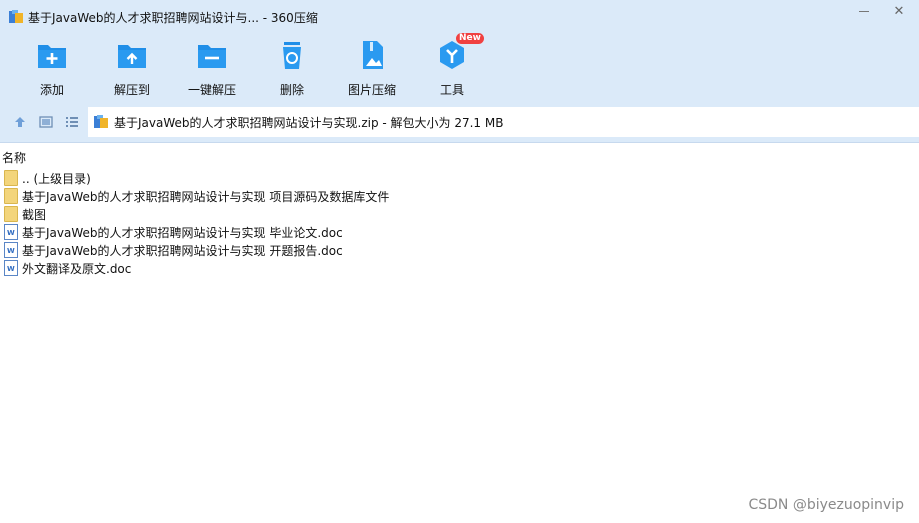  What do you see at coordinates (34, 214) in the screenshot?
I see `list-item-name: 截图` at bounding box center [34, 214].